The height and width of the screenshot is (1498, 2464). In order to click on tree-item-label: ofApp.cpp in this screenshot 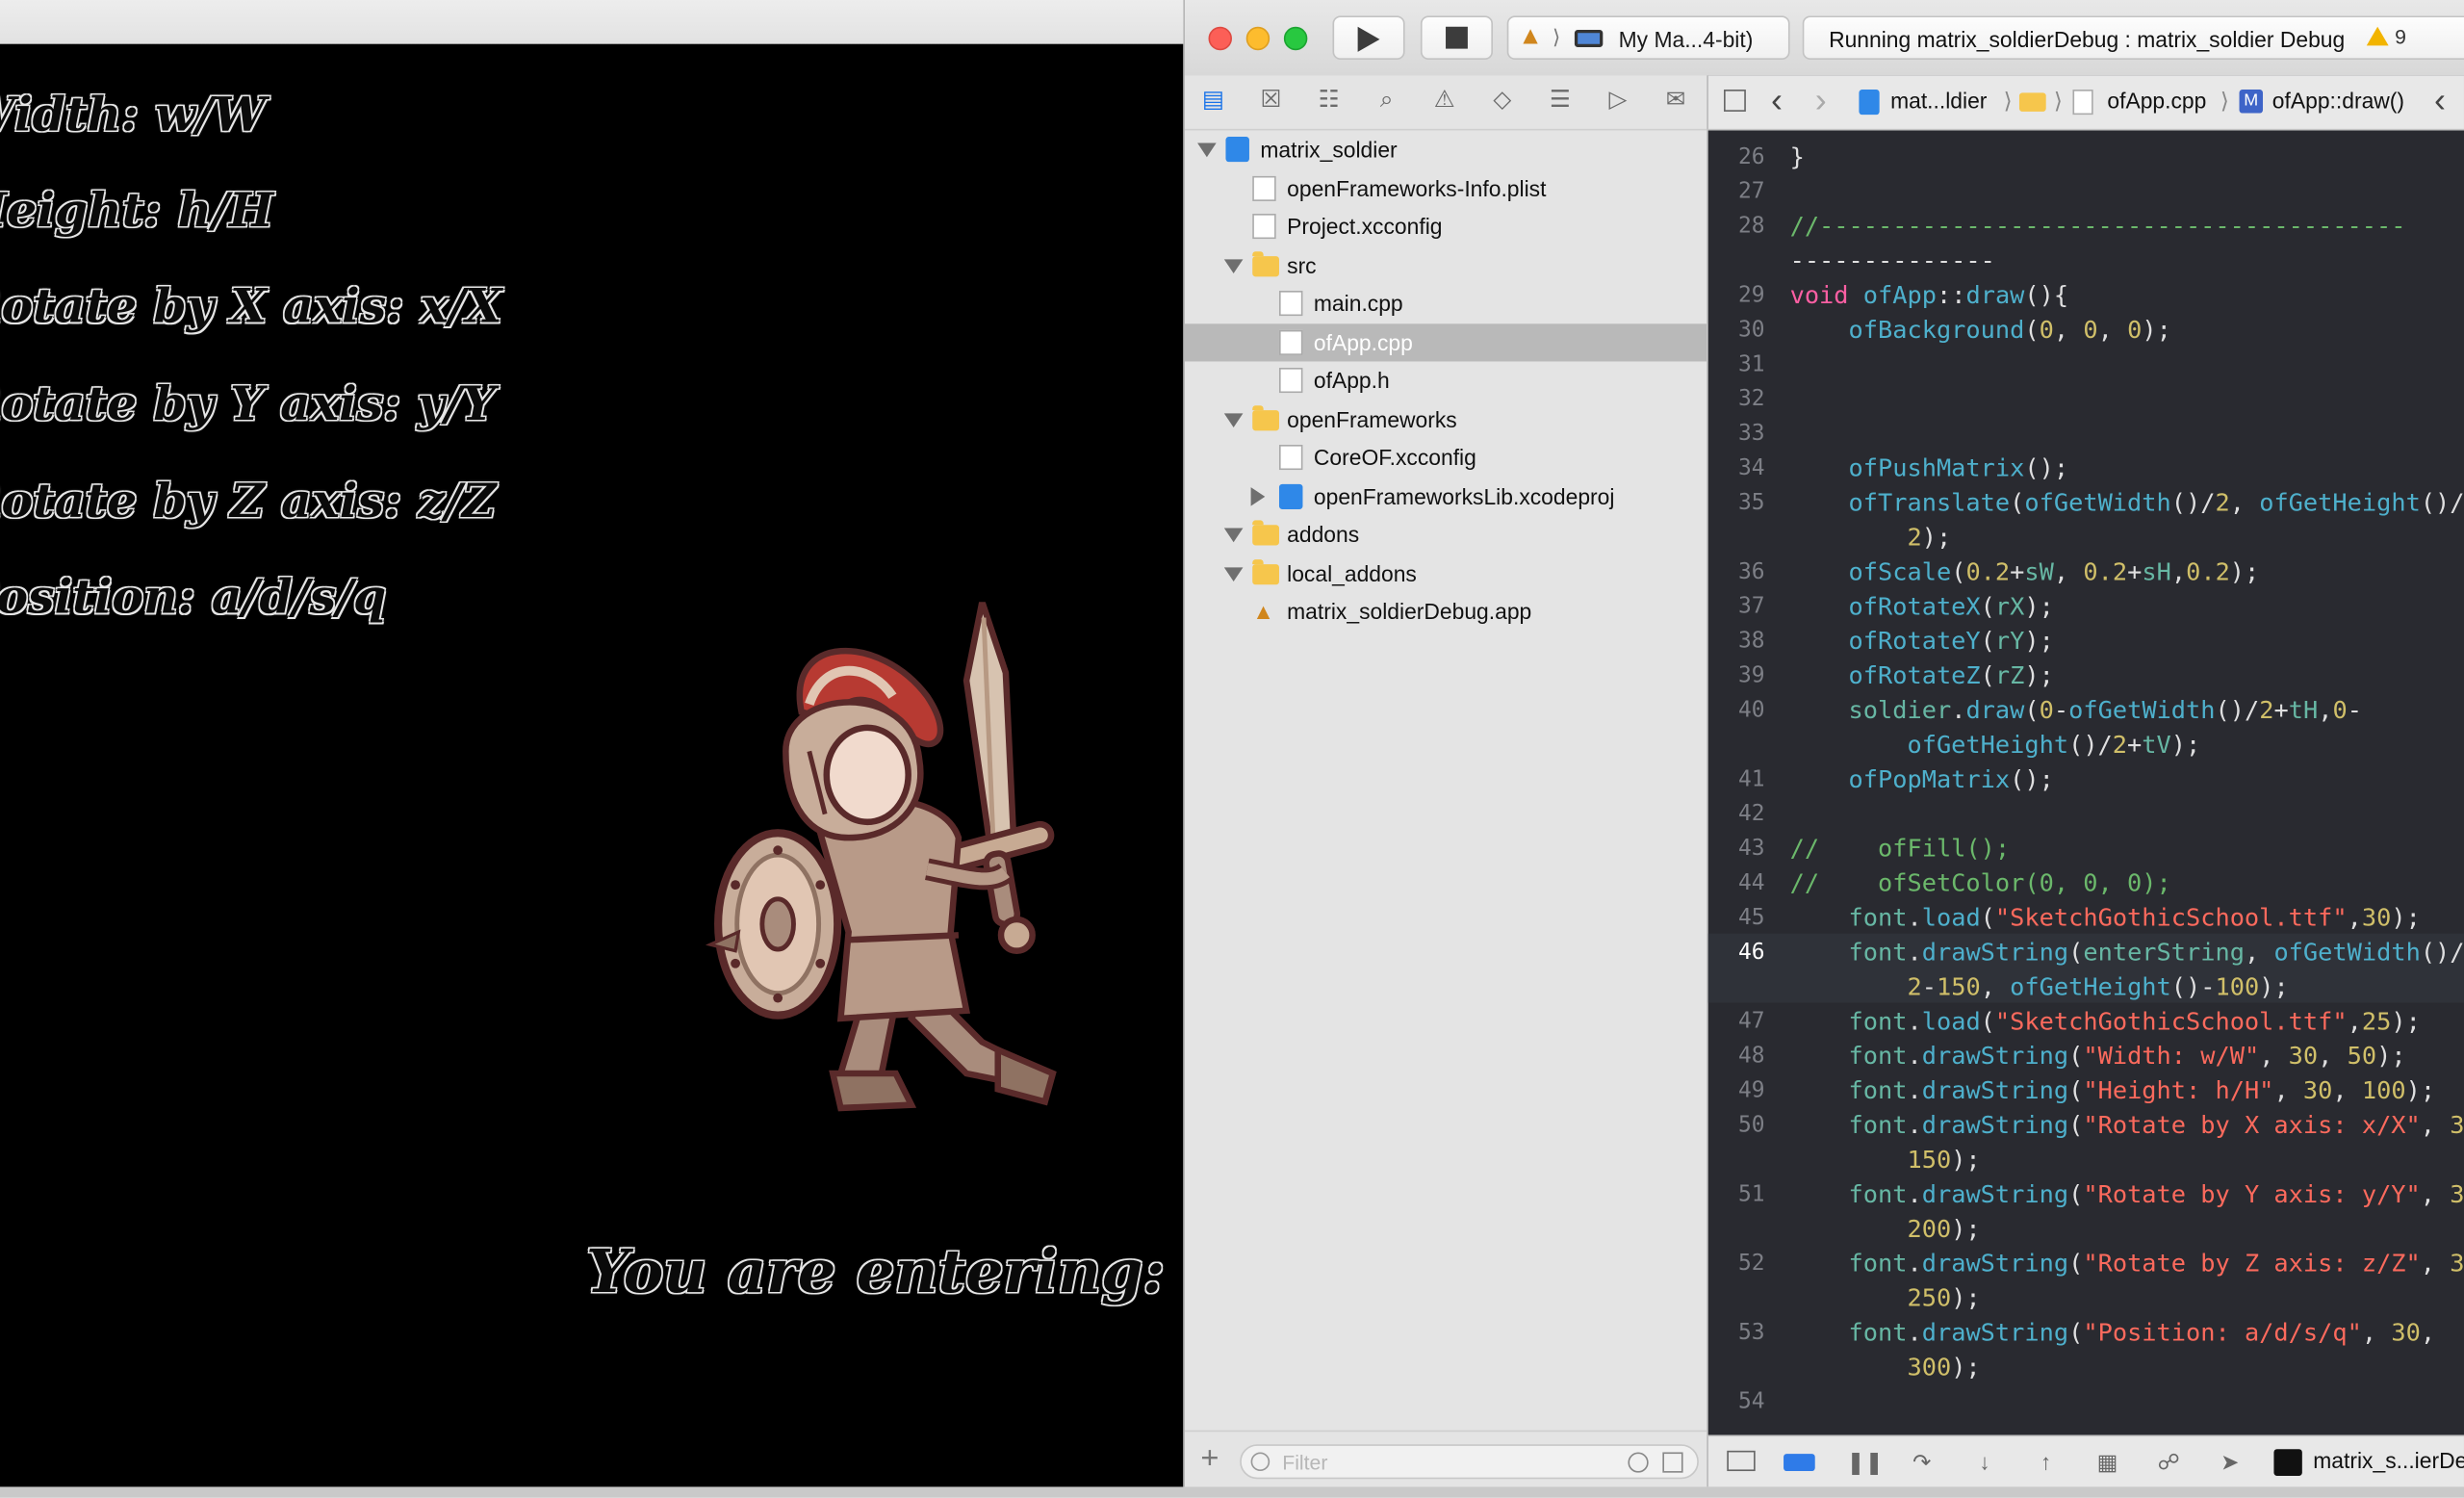, I will do `click(1363, 342)`.